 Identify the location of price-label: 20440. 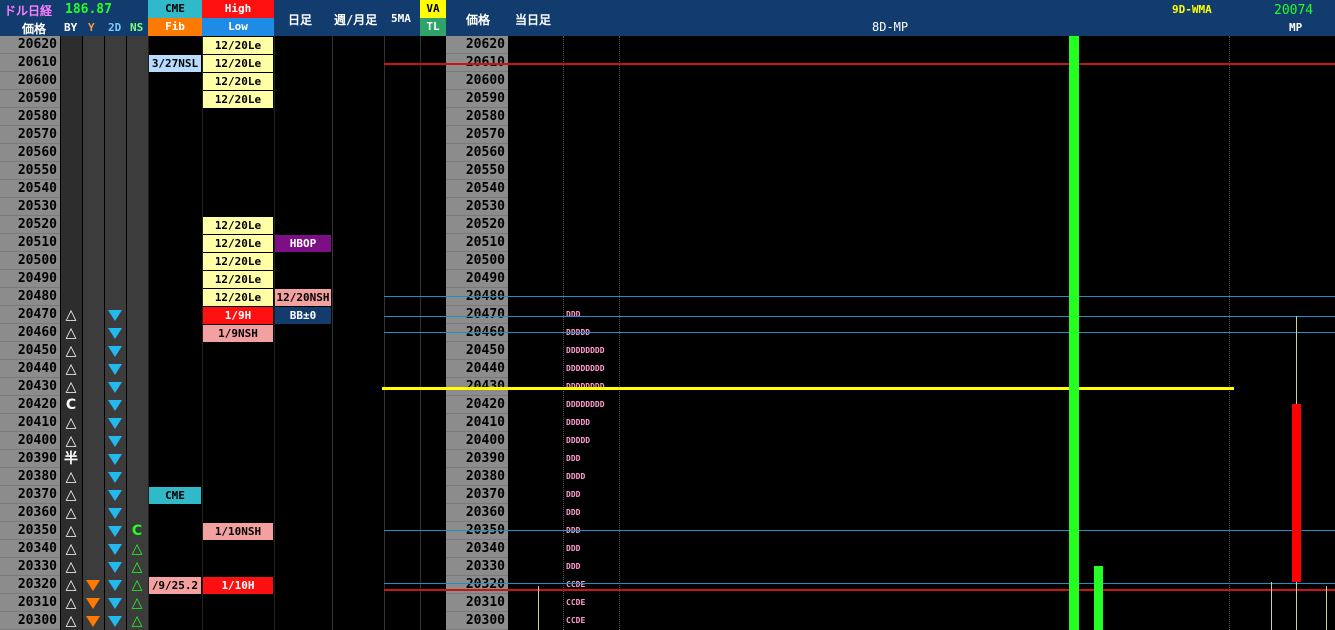
(30, 369).